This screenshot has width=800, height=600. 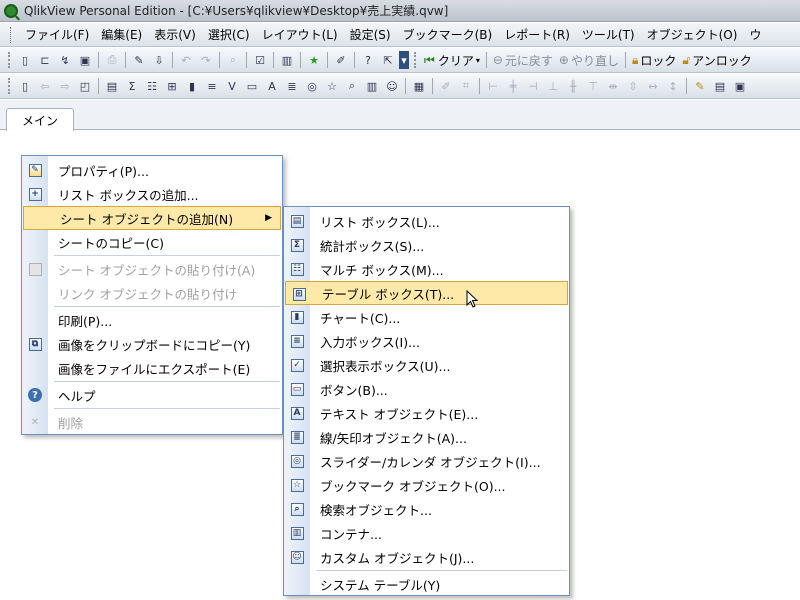 What do you see at coordinates (252, 86) in the screenshot?
I see `button-tool-icon: ▭` at bounding box center [252, 86].